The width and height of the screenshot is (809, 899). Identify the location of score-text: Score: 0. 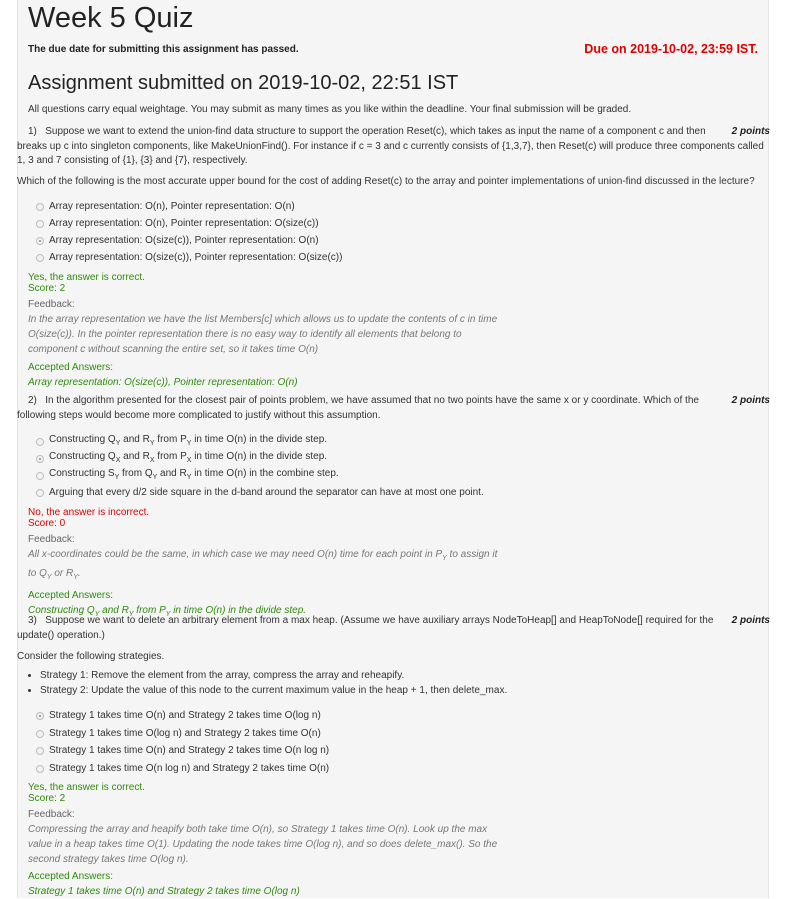
(47, 523).